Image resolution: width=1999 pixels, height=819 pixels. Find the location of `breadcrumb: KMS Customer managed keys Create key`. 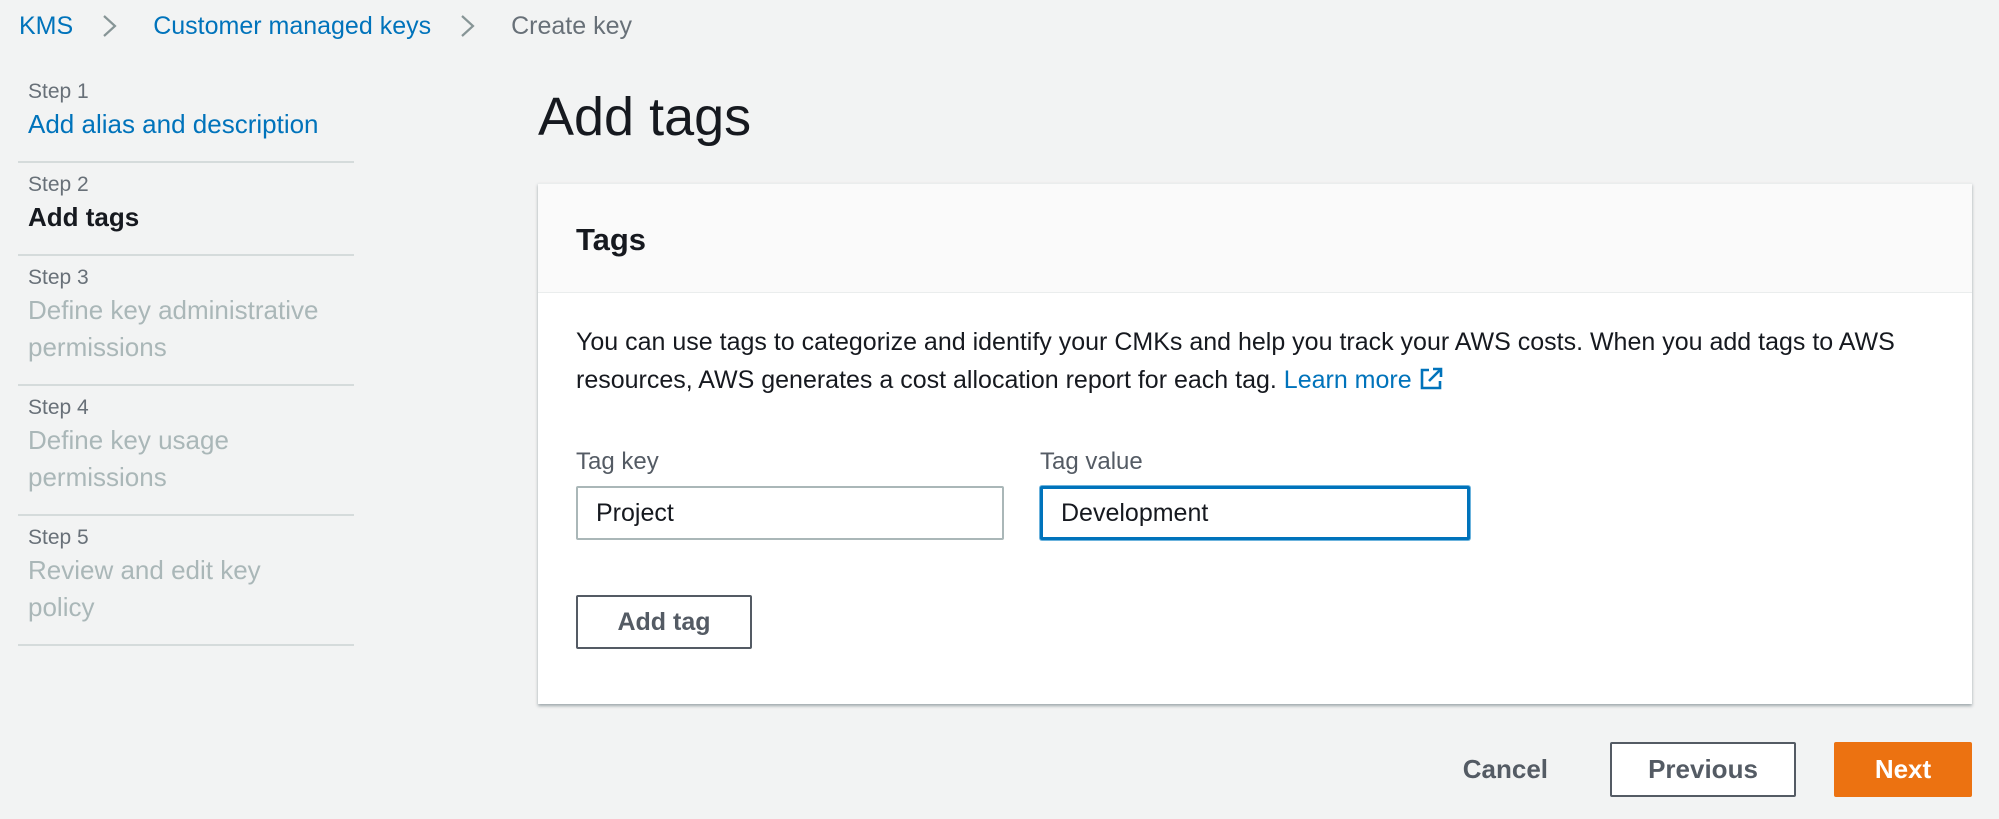

breadcrumb: KMS Customer managed keys Create key is located at coordinates (325, 26).